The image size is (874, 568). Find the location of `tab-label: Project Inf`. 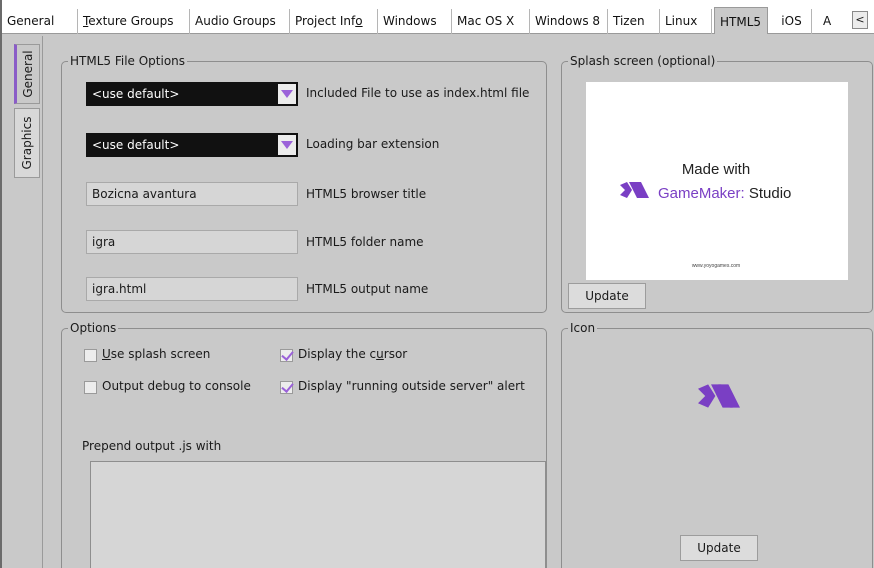

tab-label: Project Inf is located at coordinates (325, 21).